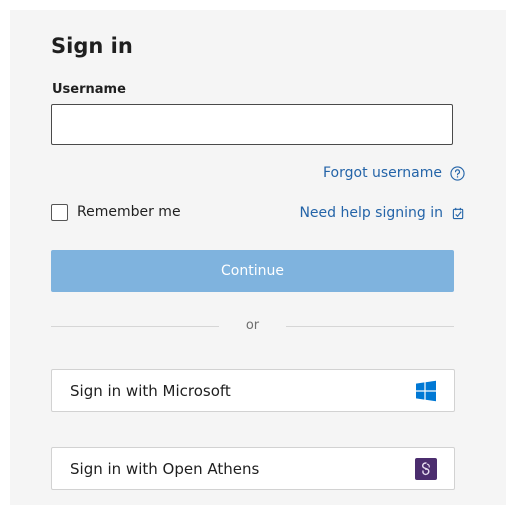 The width and height of the screenshot is (506, 505). I want to click on remember-me-checkbox, so click(59, 212).